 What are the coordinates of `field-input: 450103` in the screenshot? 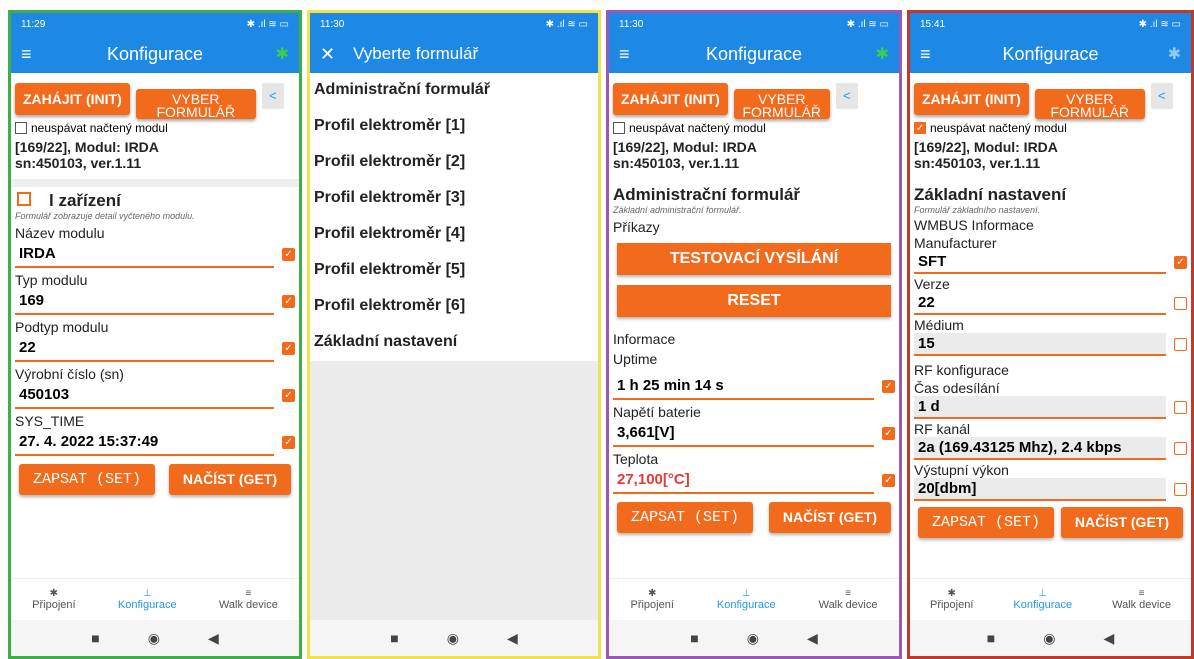 It's located at (144, 395).